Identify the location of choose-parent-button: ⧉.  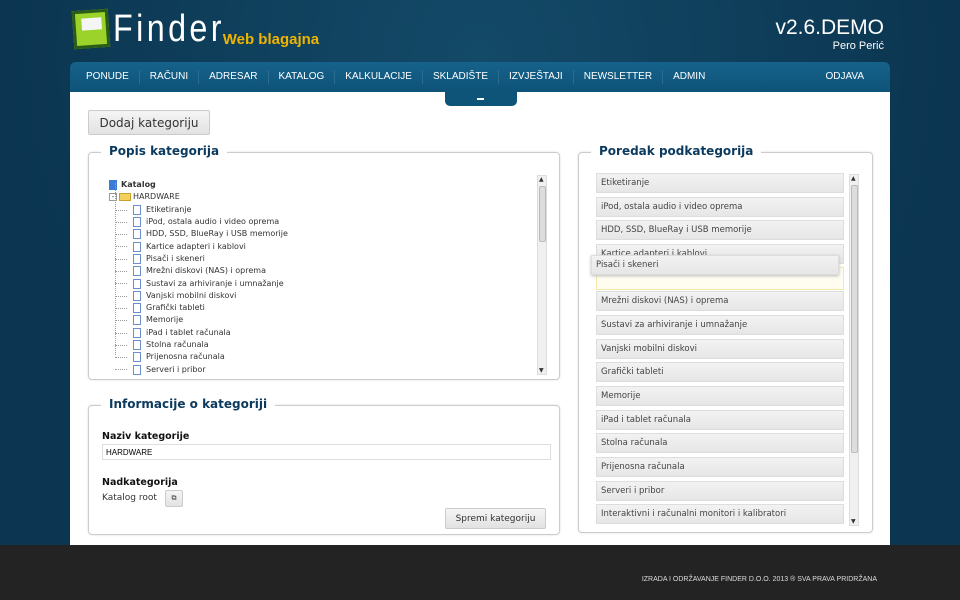
(174, 498).